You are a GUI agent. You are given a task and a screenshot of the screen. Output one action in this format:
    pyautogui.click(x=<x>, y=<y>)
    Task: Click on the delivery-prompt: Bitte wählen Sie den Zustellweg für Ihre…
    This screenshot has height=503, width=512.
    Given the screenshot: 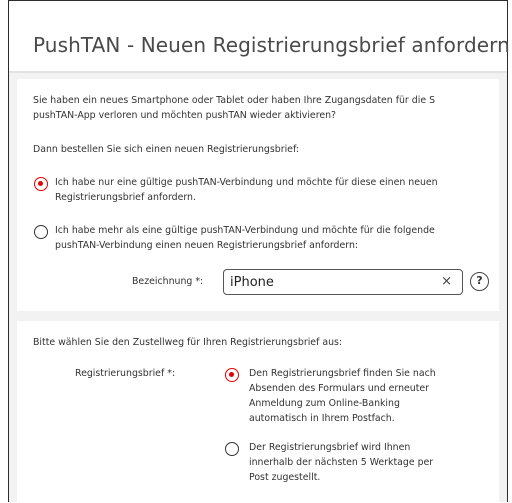 What is the action you would take?
    pyautogui.click(x=188, y=342)
    